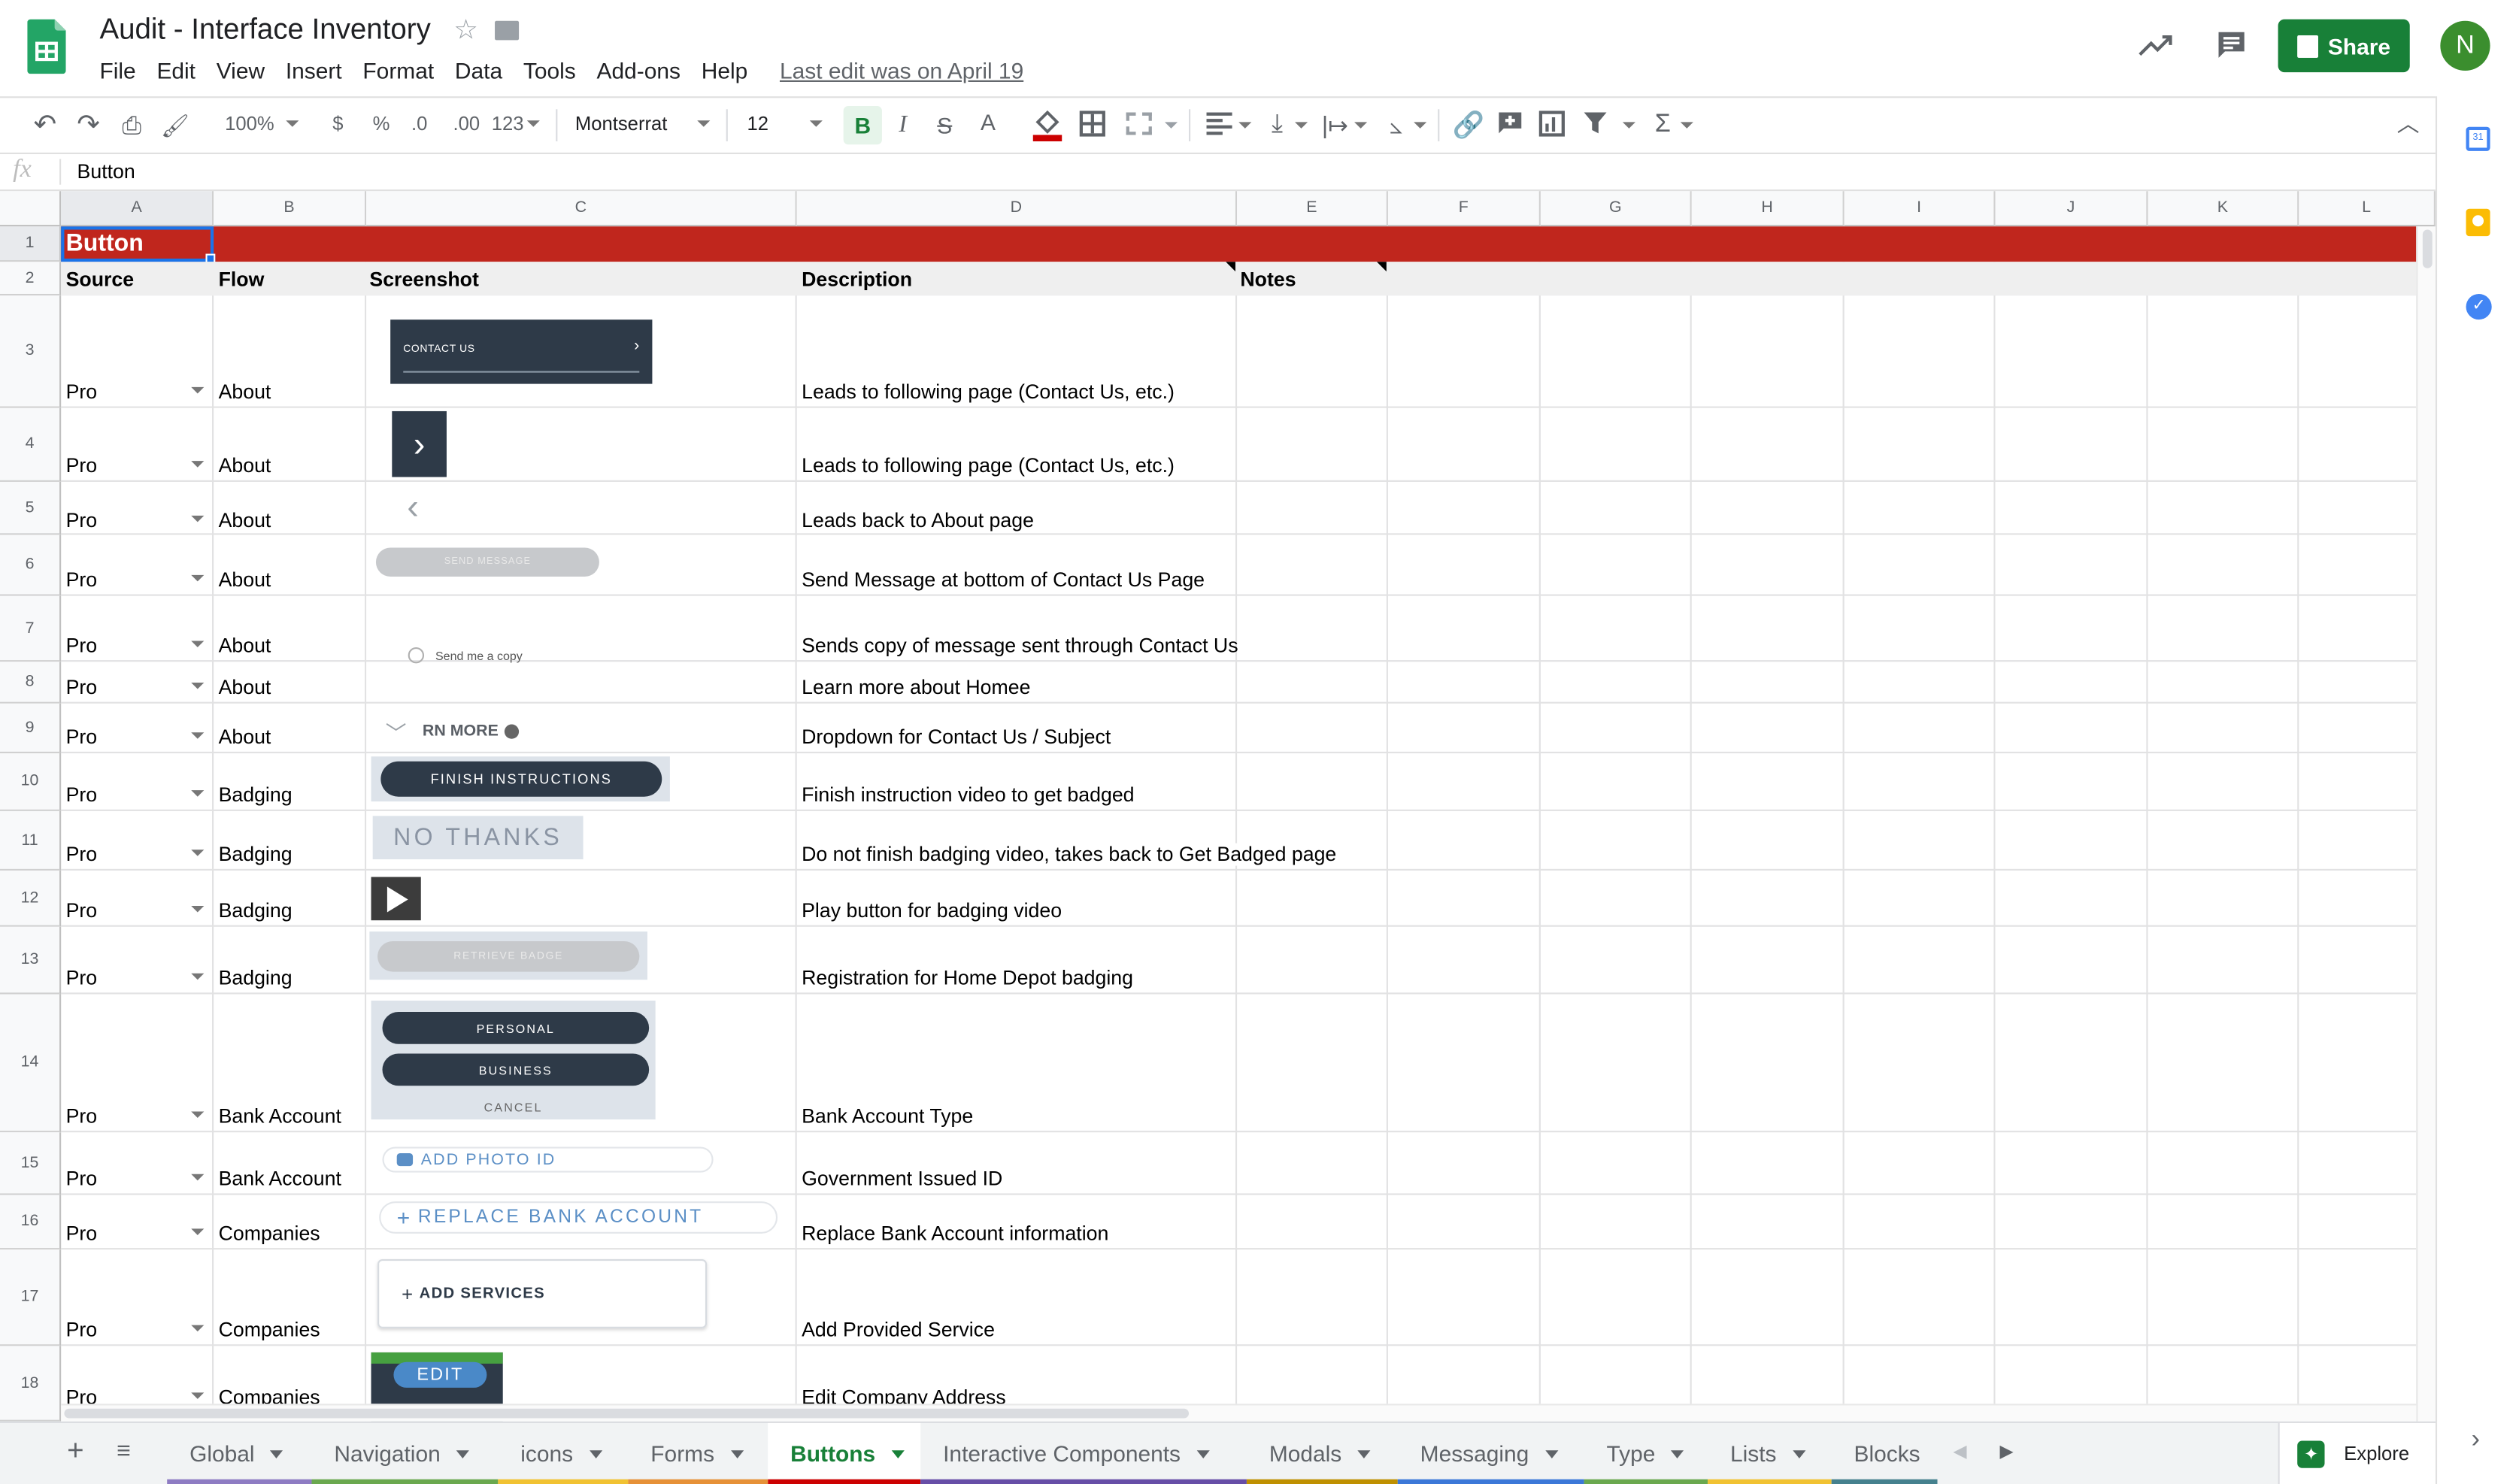  Describe the element at coordinates (2428, 248) in the screenshot. I see `vertical-scroll-thumb` at that location.